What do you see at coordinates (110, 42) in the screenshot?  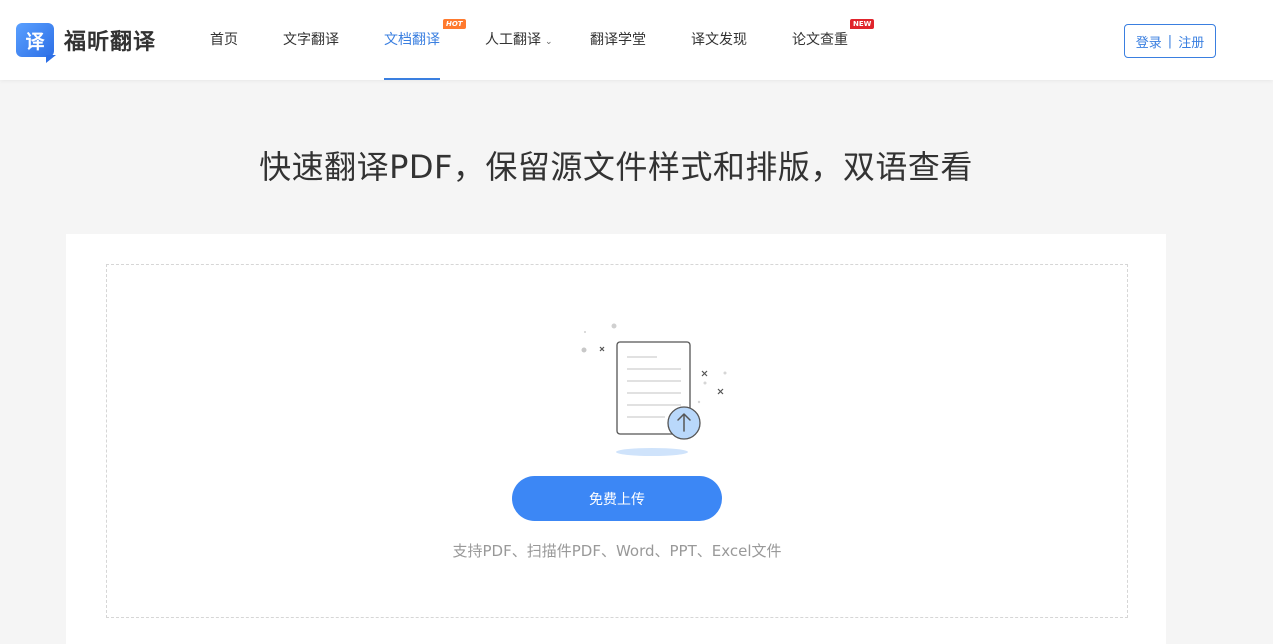 I see `brand-name: 福昕翻译` at bounding box center [110, 42].